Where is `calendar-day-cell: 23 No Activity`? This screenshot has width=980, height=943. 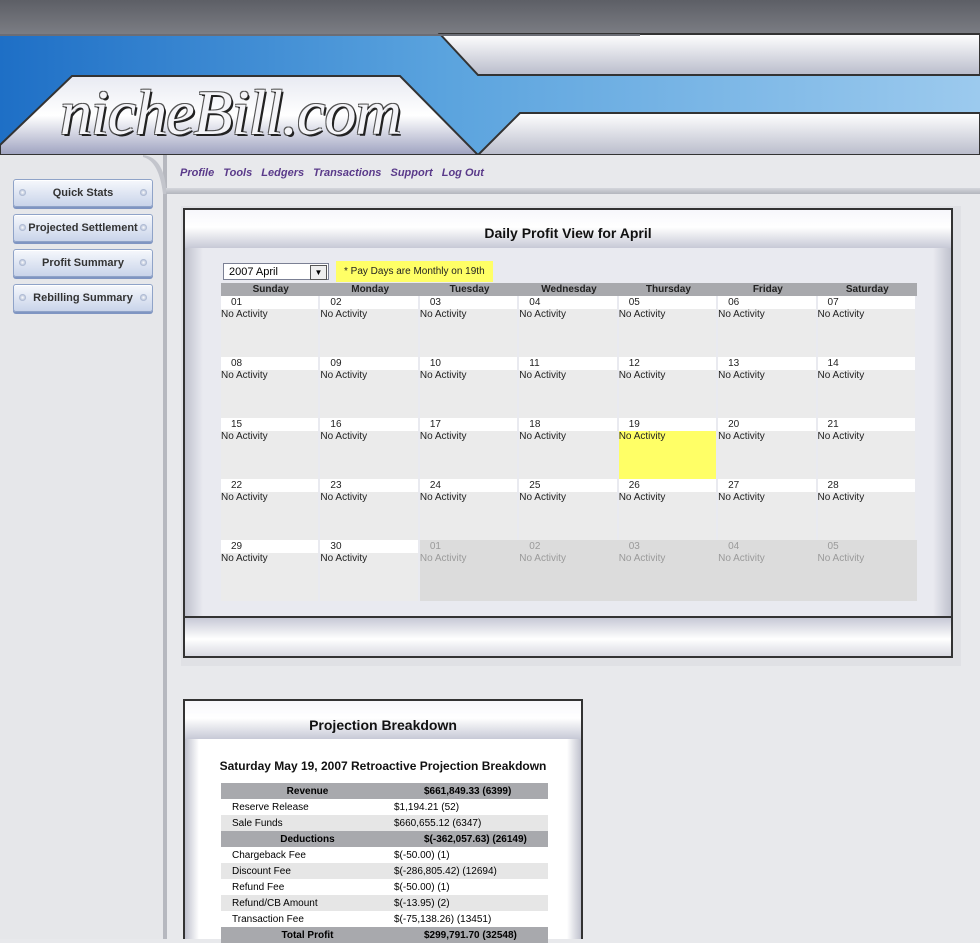
calendar-day-cell: 23 No Activity is located at coordinates (369, 509).